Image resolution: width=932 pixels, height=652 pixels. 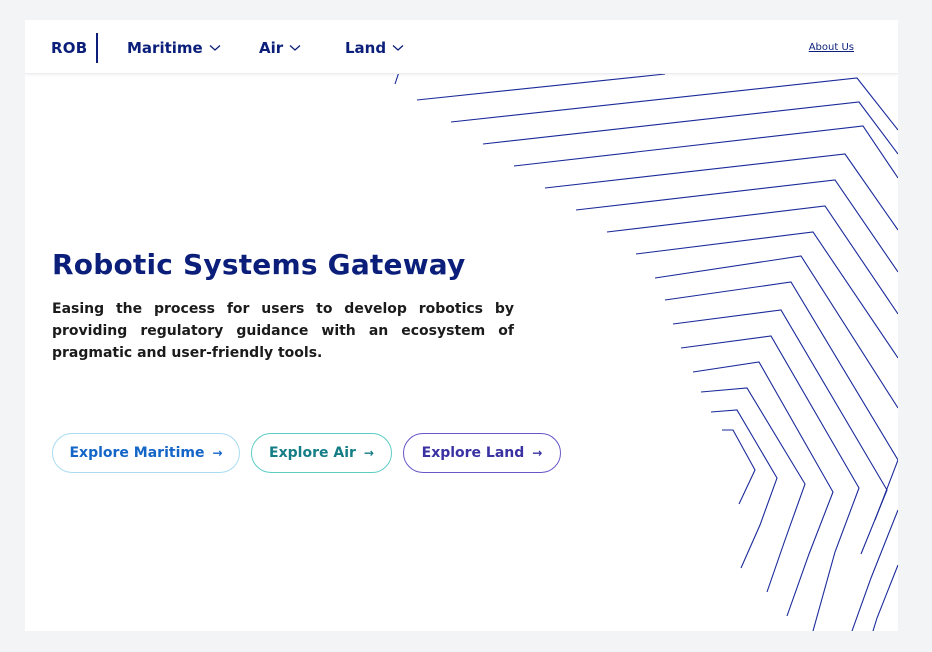 I want to click on hero-title: Robotic Systems Gateway, so click(x=259, y=264).